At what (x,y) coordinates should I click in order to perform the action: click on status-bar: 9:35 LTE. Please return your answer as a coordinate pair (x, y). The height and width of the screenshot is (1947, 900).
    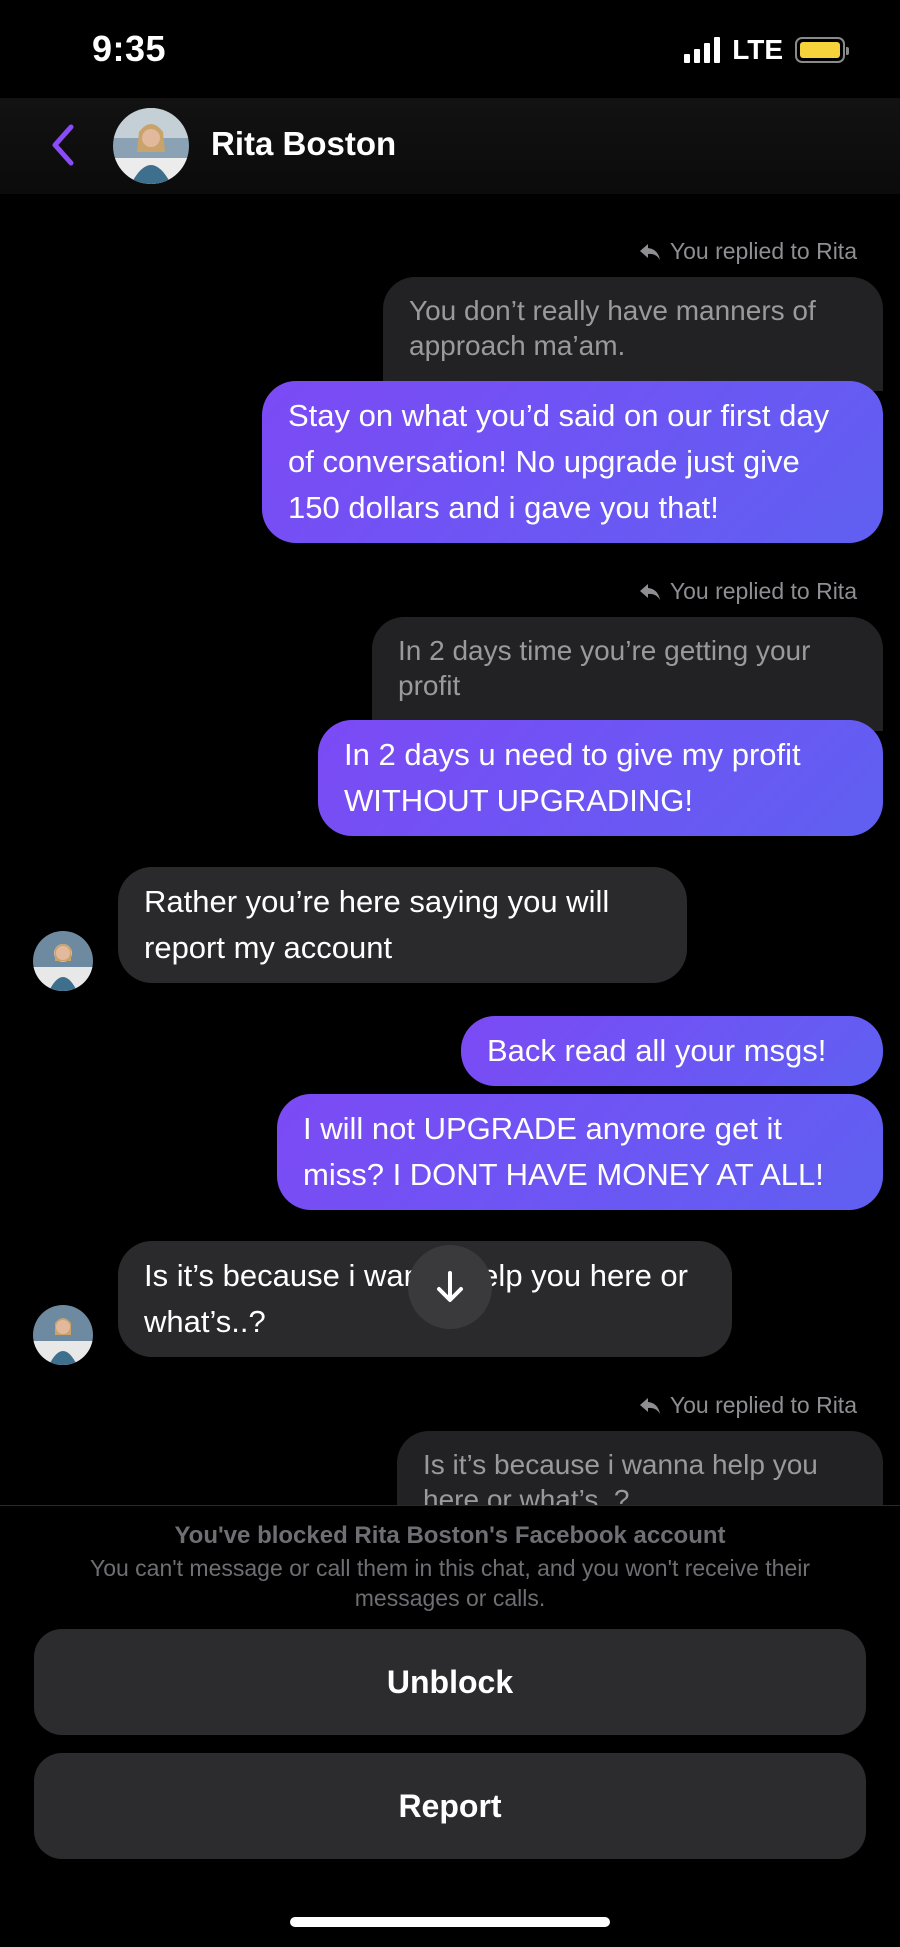
    Looking at the image, I should click on (450, 50).